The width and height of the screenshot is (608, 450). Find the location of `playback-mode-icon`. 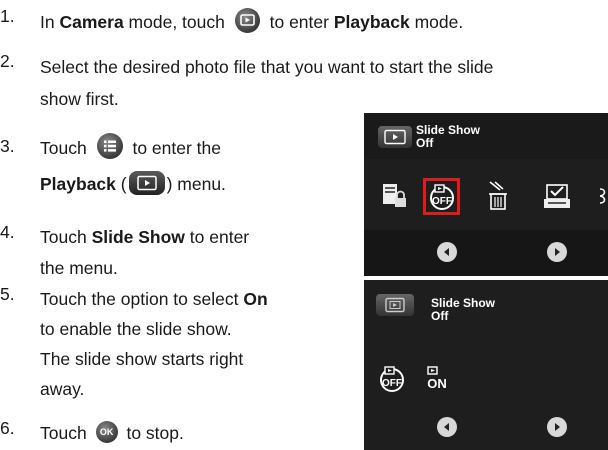

playback-mode-icon is located at coordinates (146, 183).